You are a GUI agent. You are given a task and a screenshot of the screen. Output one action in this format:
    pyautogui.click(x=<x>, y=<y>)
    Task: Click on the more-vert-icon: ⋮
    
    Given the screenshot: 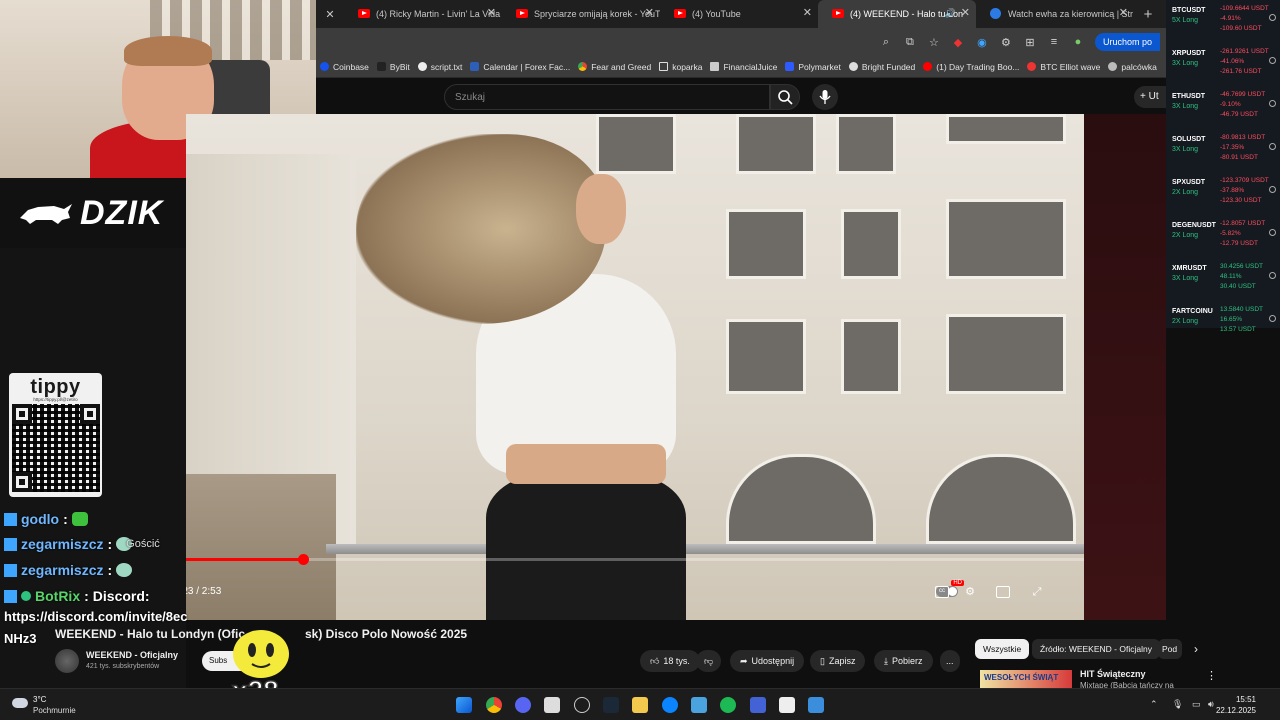 What is the action you would take?
    pyautogui.click(x=1211, y=675)
    